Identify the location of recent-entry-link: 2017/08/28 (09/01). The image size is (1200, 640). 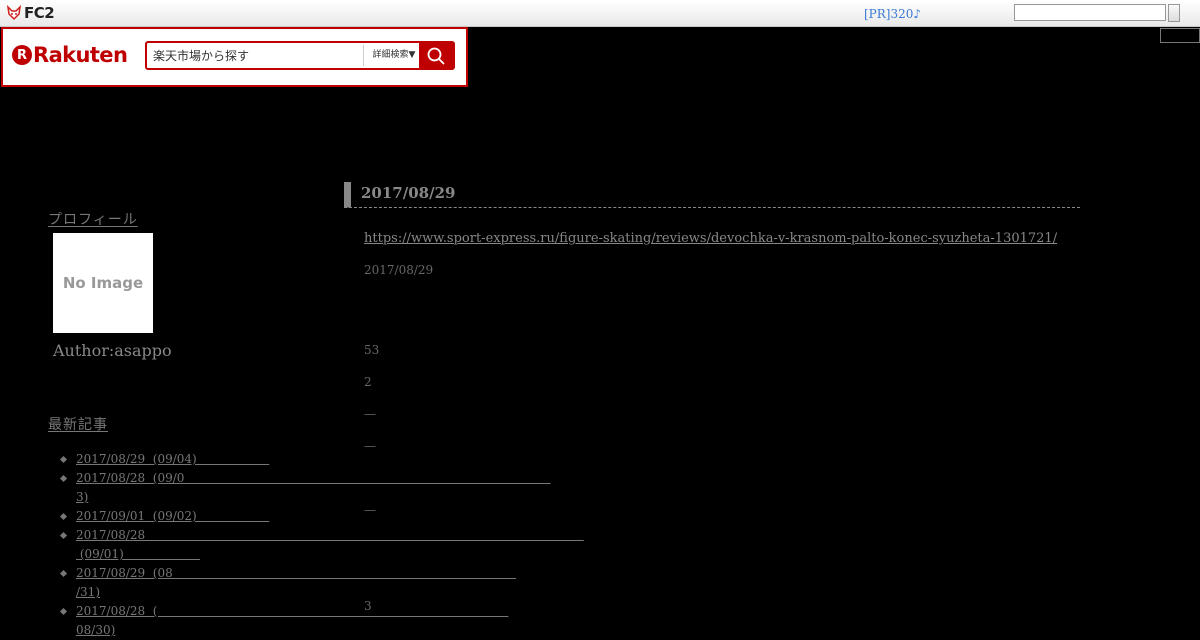
(330, 544).